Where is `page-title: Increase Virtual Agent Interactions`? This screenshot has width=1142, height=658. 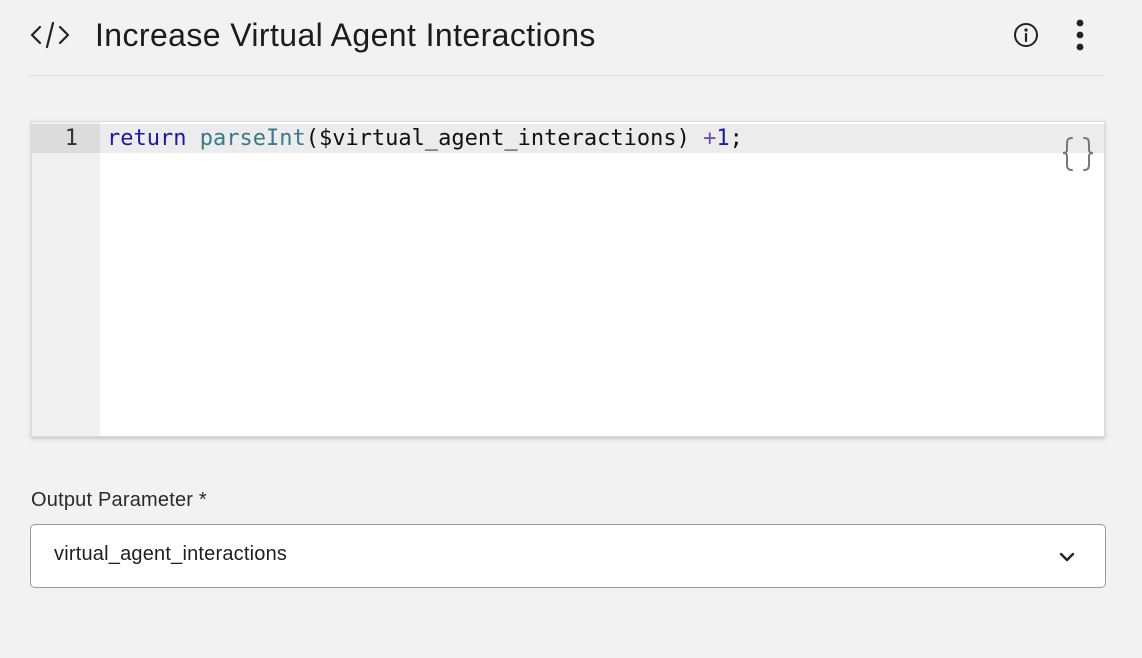 page-title: Increase Virtual Agent Interactions is located at coordinates (345, 35).